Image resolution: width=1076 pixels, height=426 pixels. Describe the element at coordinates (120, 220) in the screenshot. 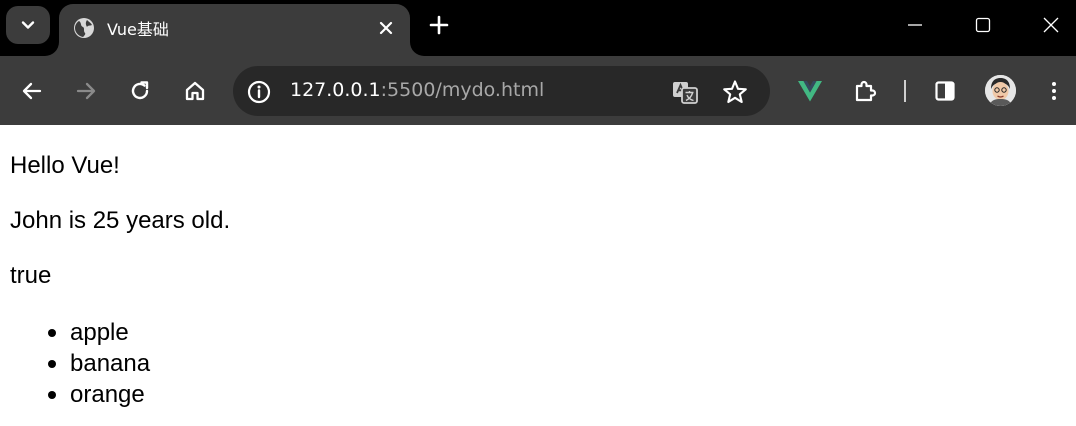

I see `person-info-text: John is 25 years old.` at that location.